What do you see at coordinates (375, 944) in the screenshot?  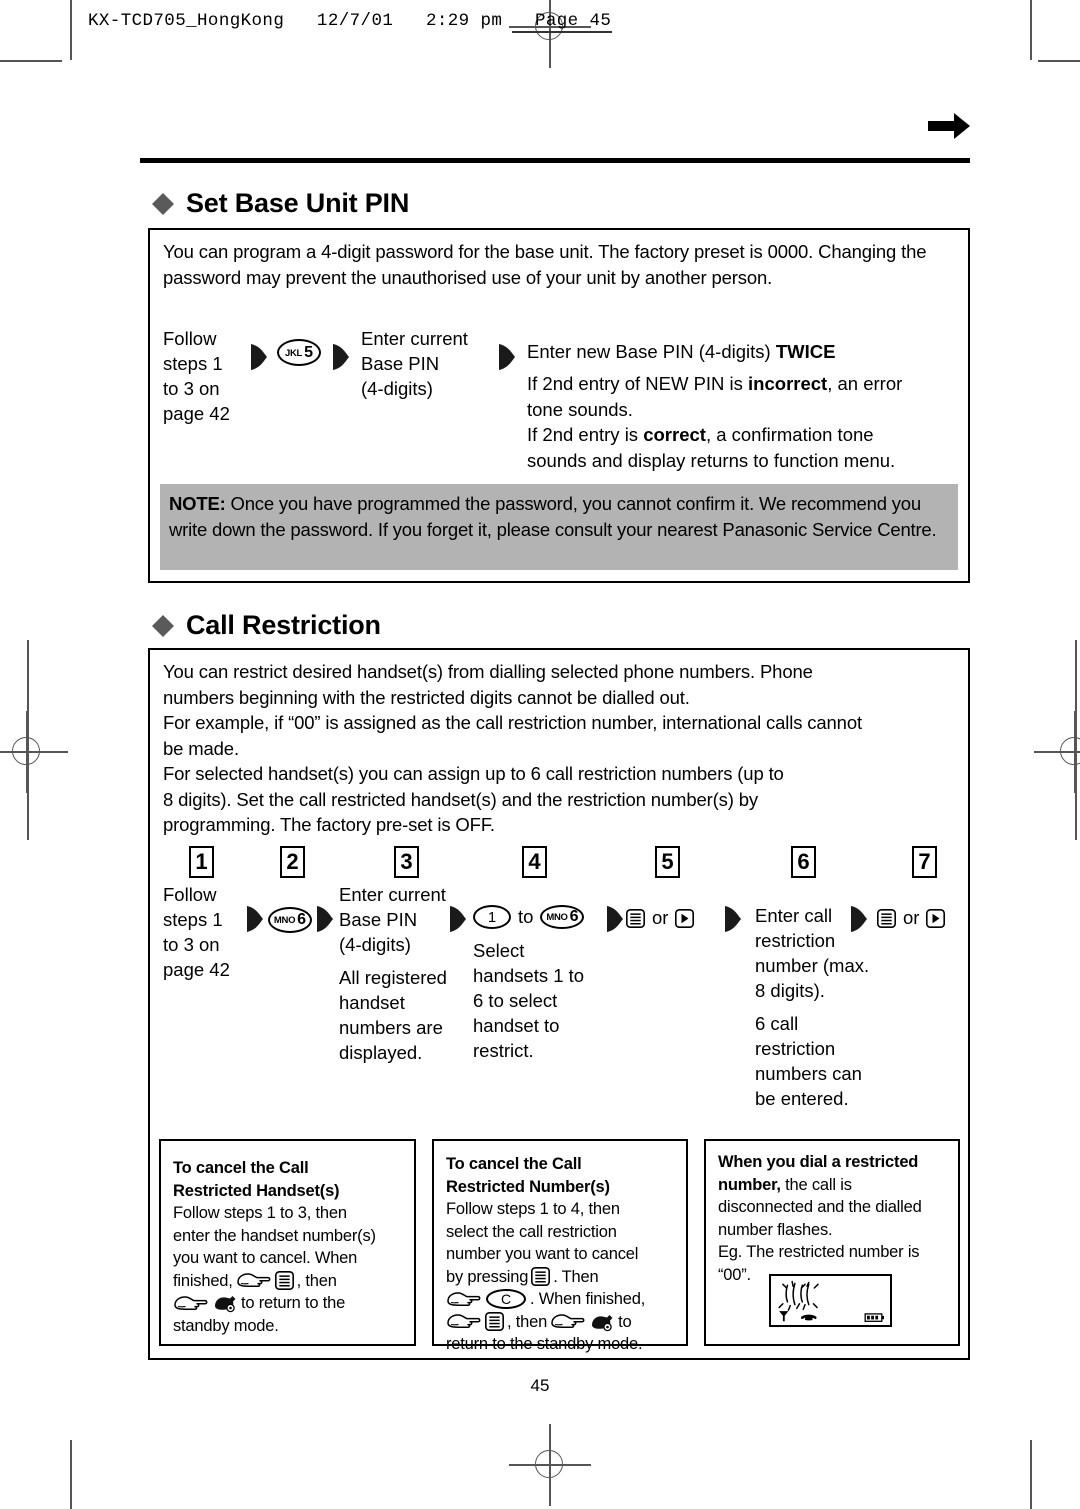 I see `s3-head3: (4-digits)` at bounding box center [375, 944].